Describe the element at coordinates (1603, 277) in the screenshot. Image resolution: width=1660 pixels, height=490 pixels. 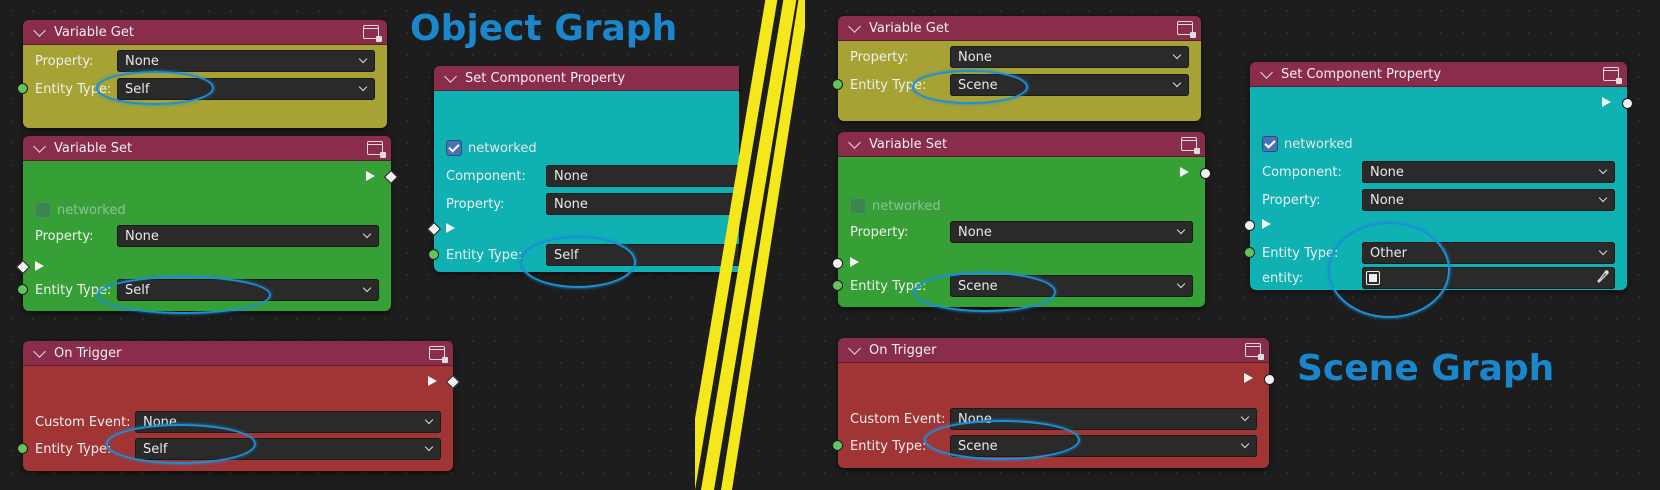
I see `eyedropper-icon` at that location.